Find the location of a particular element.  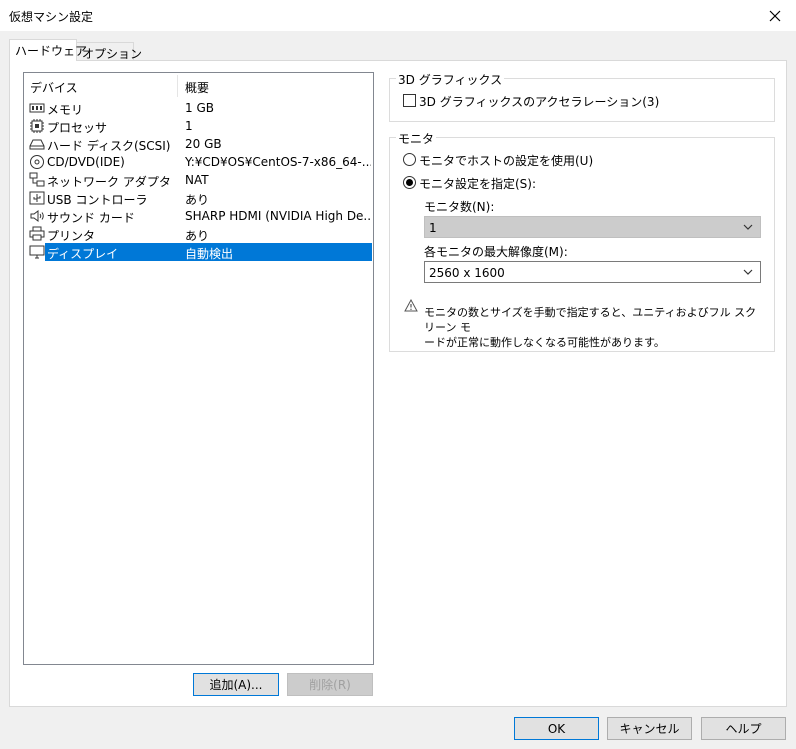

device-row-usb: USB コントローラ あり is located at coordinates (198, 198).